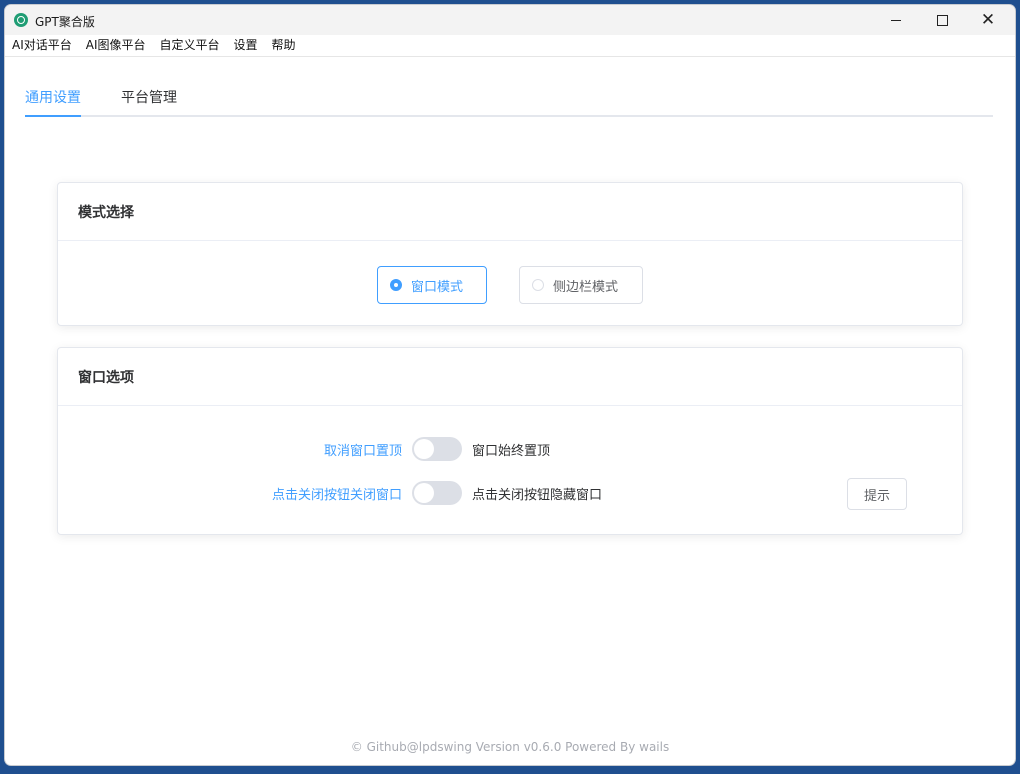 This screenshot has height=774, width=1020. What do you see at coordinates (246, 45) in the screenshot?
I see `menu-settings: 设置` at bounding box center [246, 45].